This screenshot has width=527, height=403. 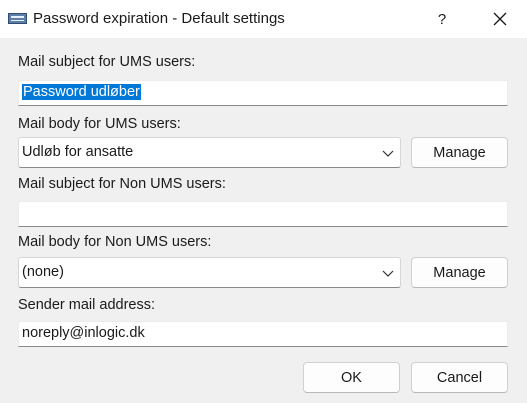 What do you see at coordinates (81, 92) in the screenshot?
I see `ums-subject-value: Password udløber` at bounding box center [81, 92].